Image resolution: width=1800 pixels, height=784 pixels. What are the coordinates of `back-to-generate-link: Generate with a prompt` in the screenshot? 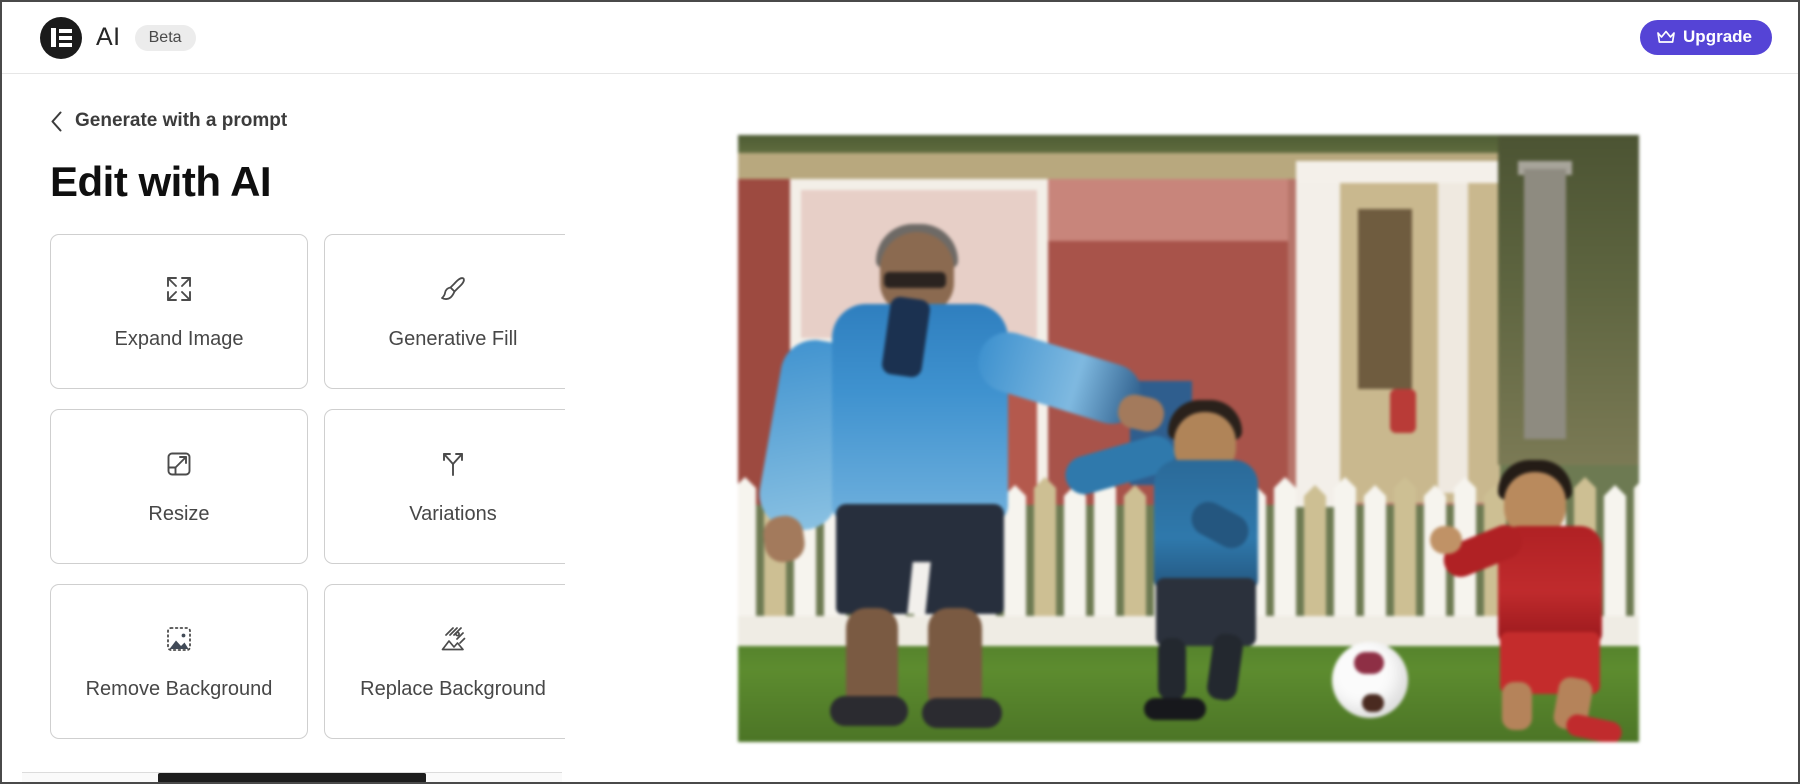 It's located at (168, 121).